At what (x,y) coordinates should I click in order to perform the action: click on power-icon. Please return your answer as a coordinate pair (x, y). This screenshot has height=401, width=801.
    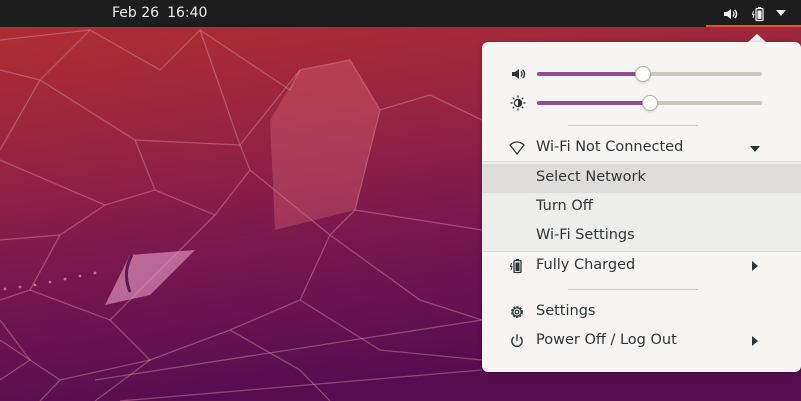
    Looking at the image, I should click on (517, 341).